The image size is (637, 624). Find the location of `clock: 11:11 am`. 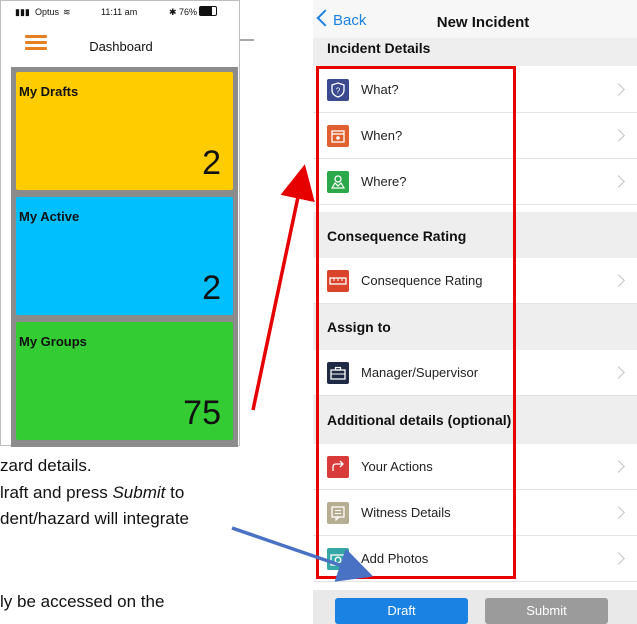

clock: 11:11 am is located at coordinates (119, 12).